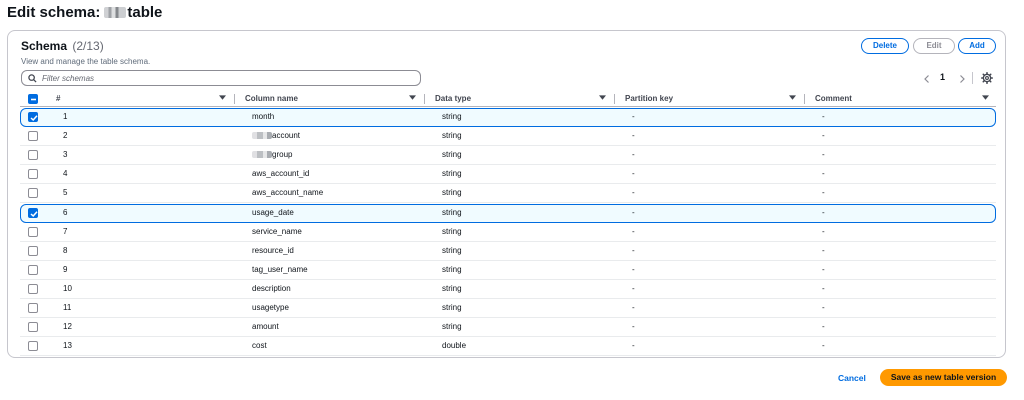 This screenshot has height=400, width=1024. What do you see at coordinates (508, 137) in the screenshot?
I see `table-row: 2 account string - -` at bounding box center [508, 137].